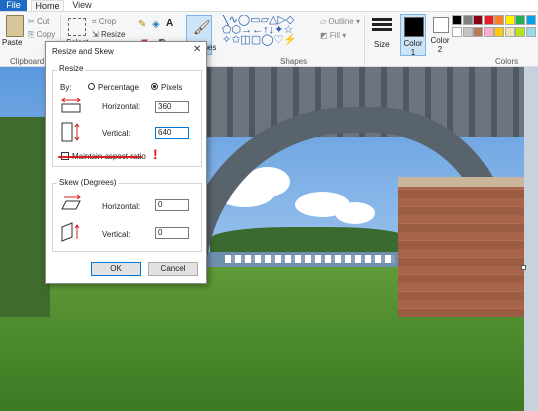 The width and height of the screenshot is (538, 411). Describe the element at coordinates (172, 107) in the screenshot. I see `horizontal-input: 360` at that location.